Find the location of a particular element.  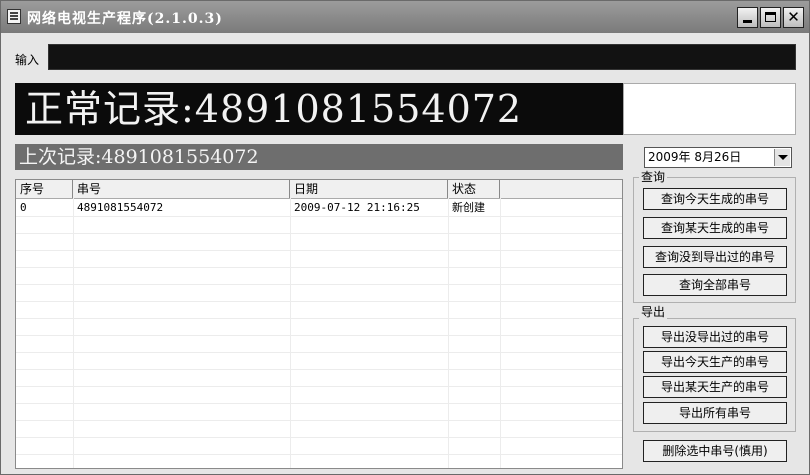

normal-record-display: 正常记录:4891081554072 is located at coordinates (319, 109).